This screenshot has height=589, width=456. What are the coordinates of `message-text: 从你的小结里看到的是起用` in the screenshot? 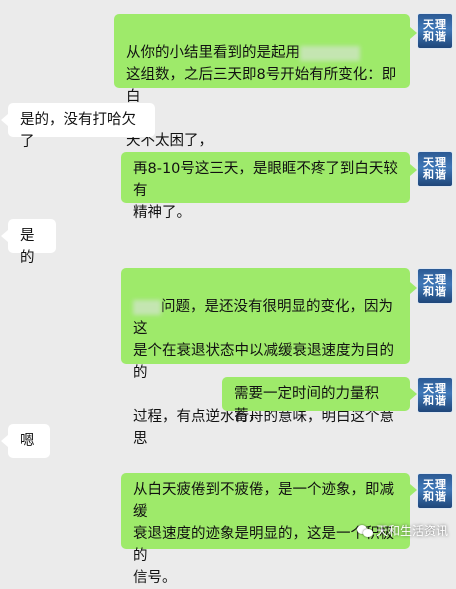 It's located at (213, 53).